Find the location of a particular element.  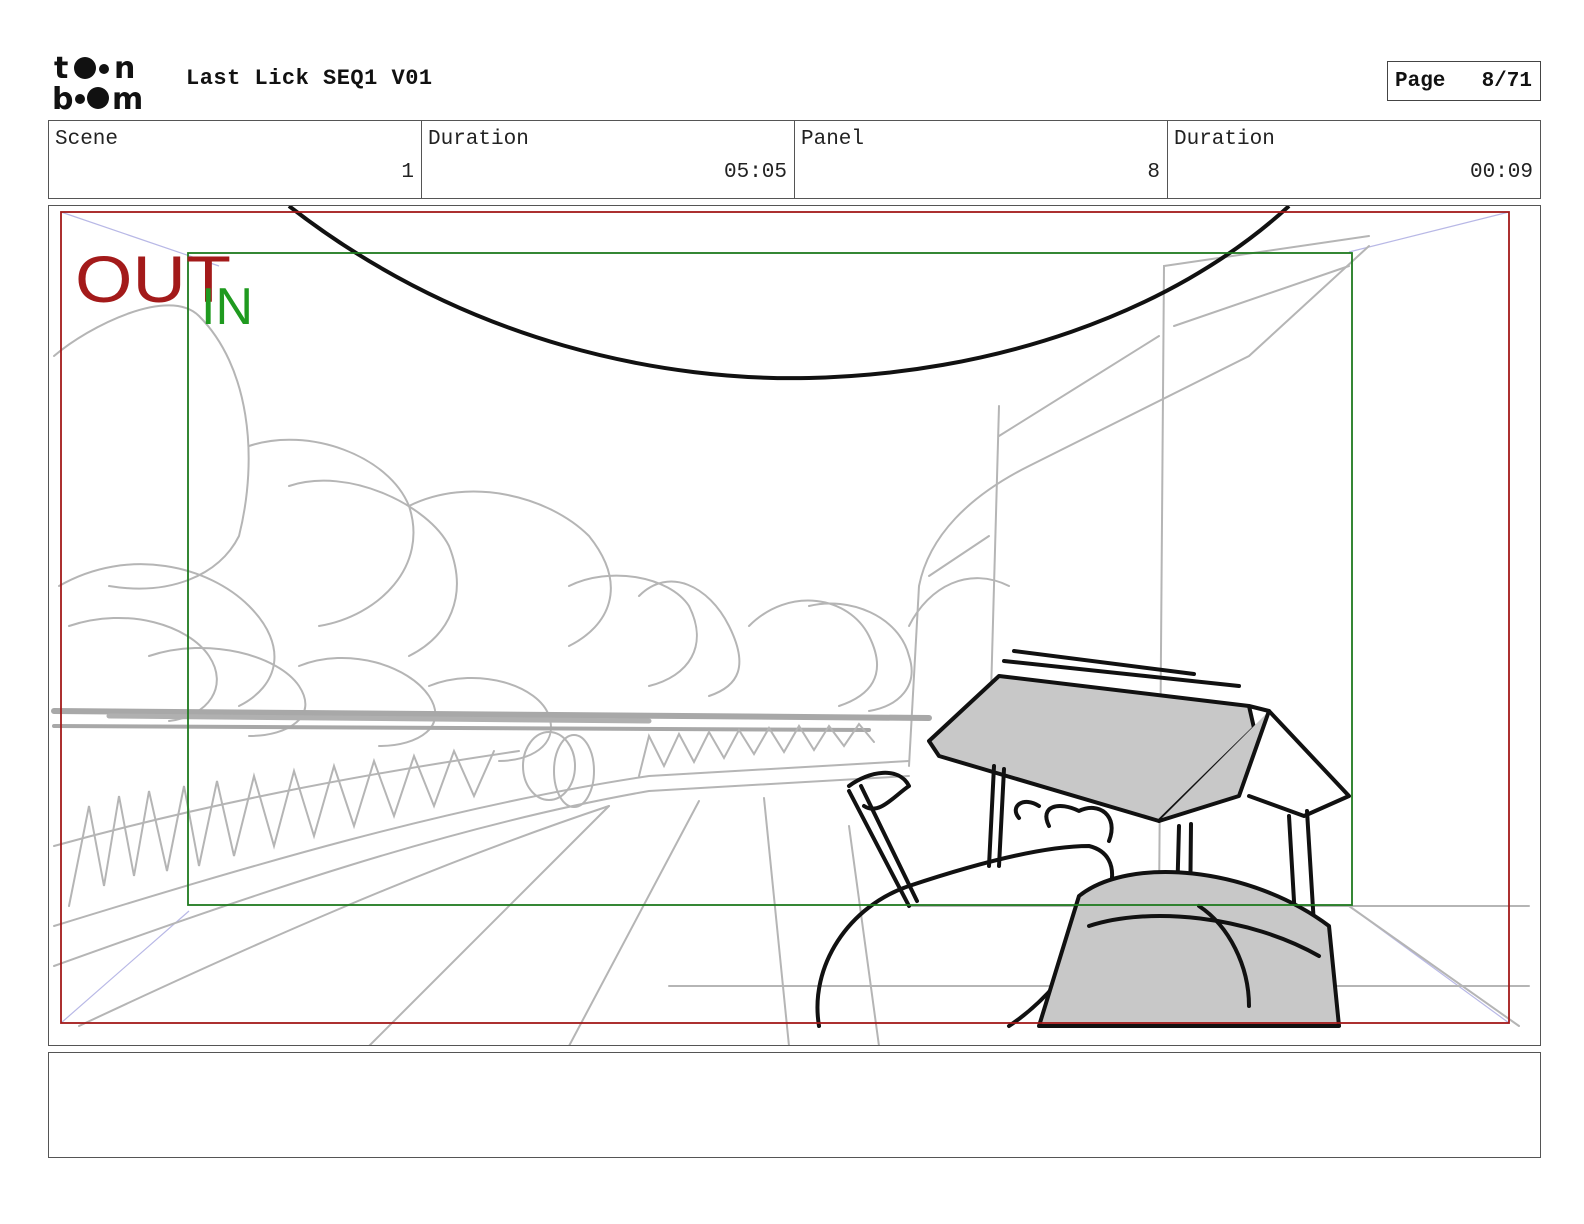

in-label: IN is located at coordinates (227, 307).